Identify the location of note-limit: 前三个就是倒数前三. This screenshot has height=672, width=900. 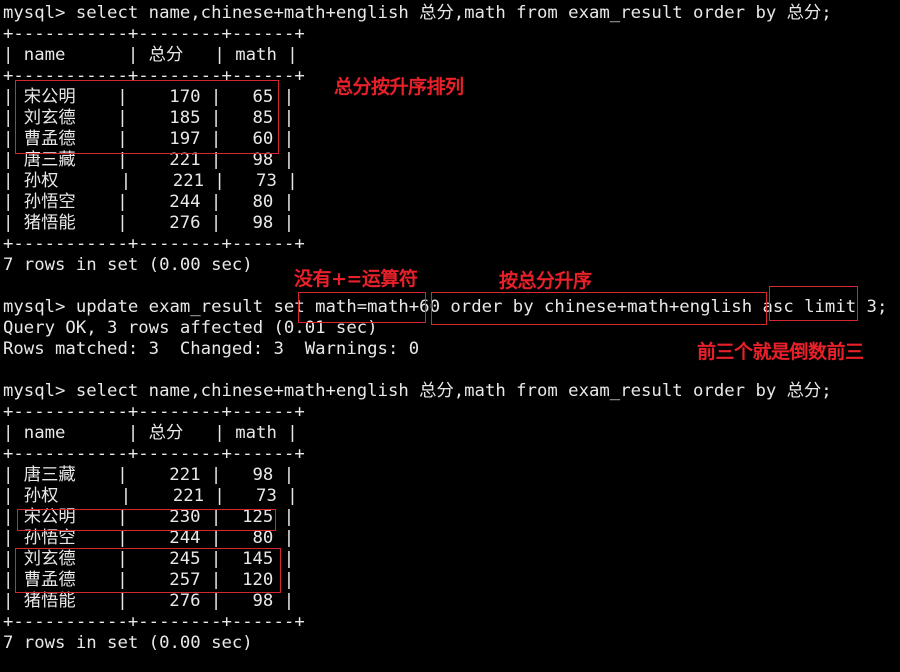
(780, 352).